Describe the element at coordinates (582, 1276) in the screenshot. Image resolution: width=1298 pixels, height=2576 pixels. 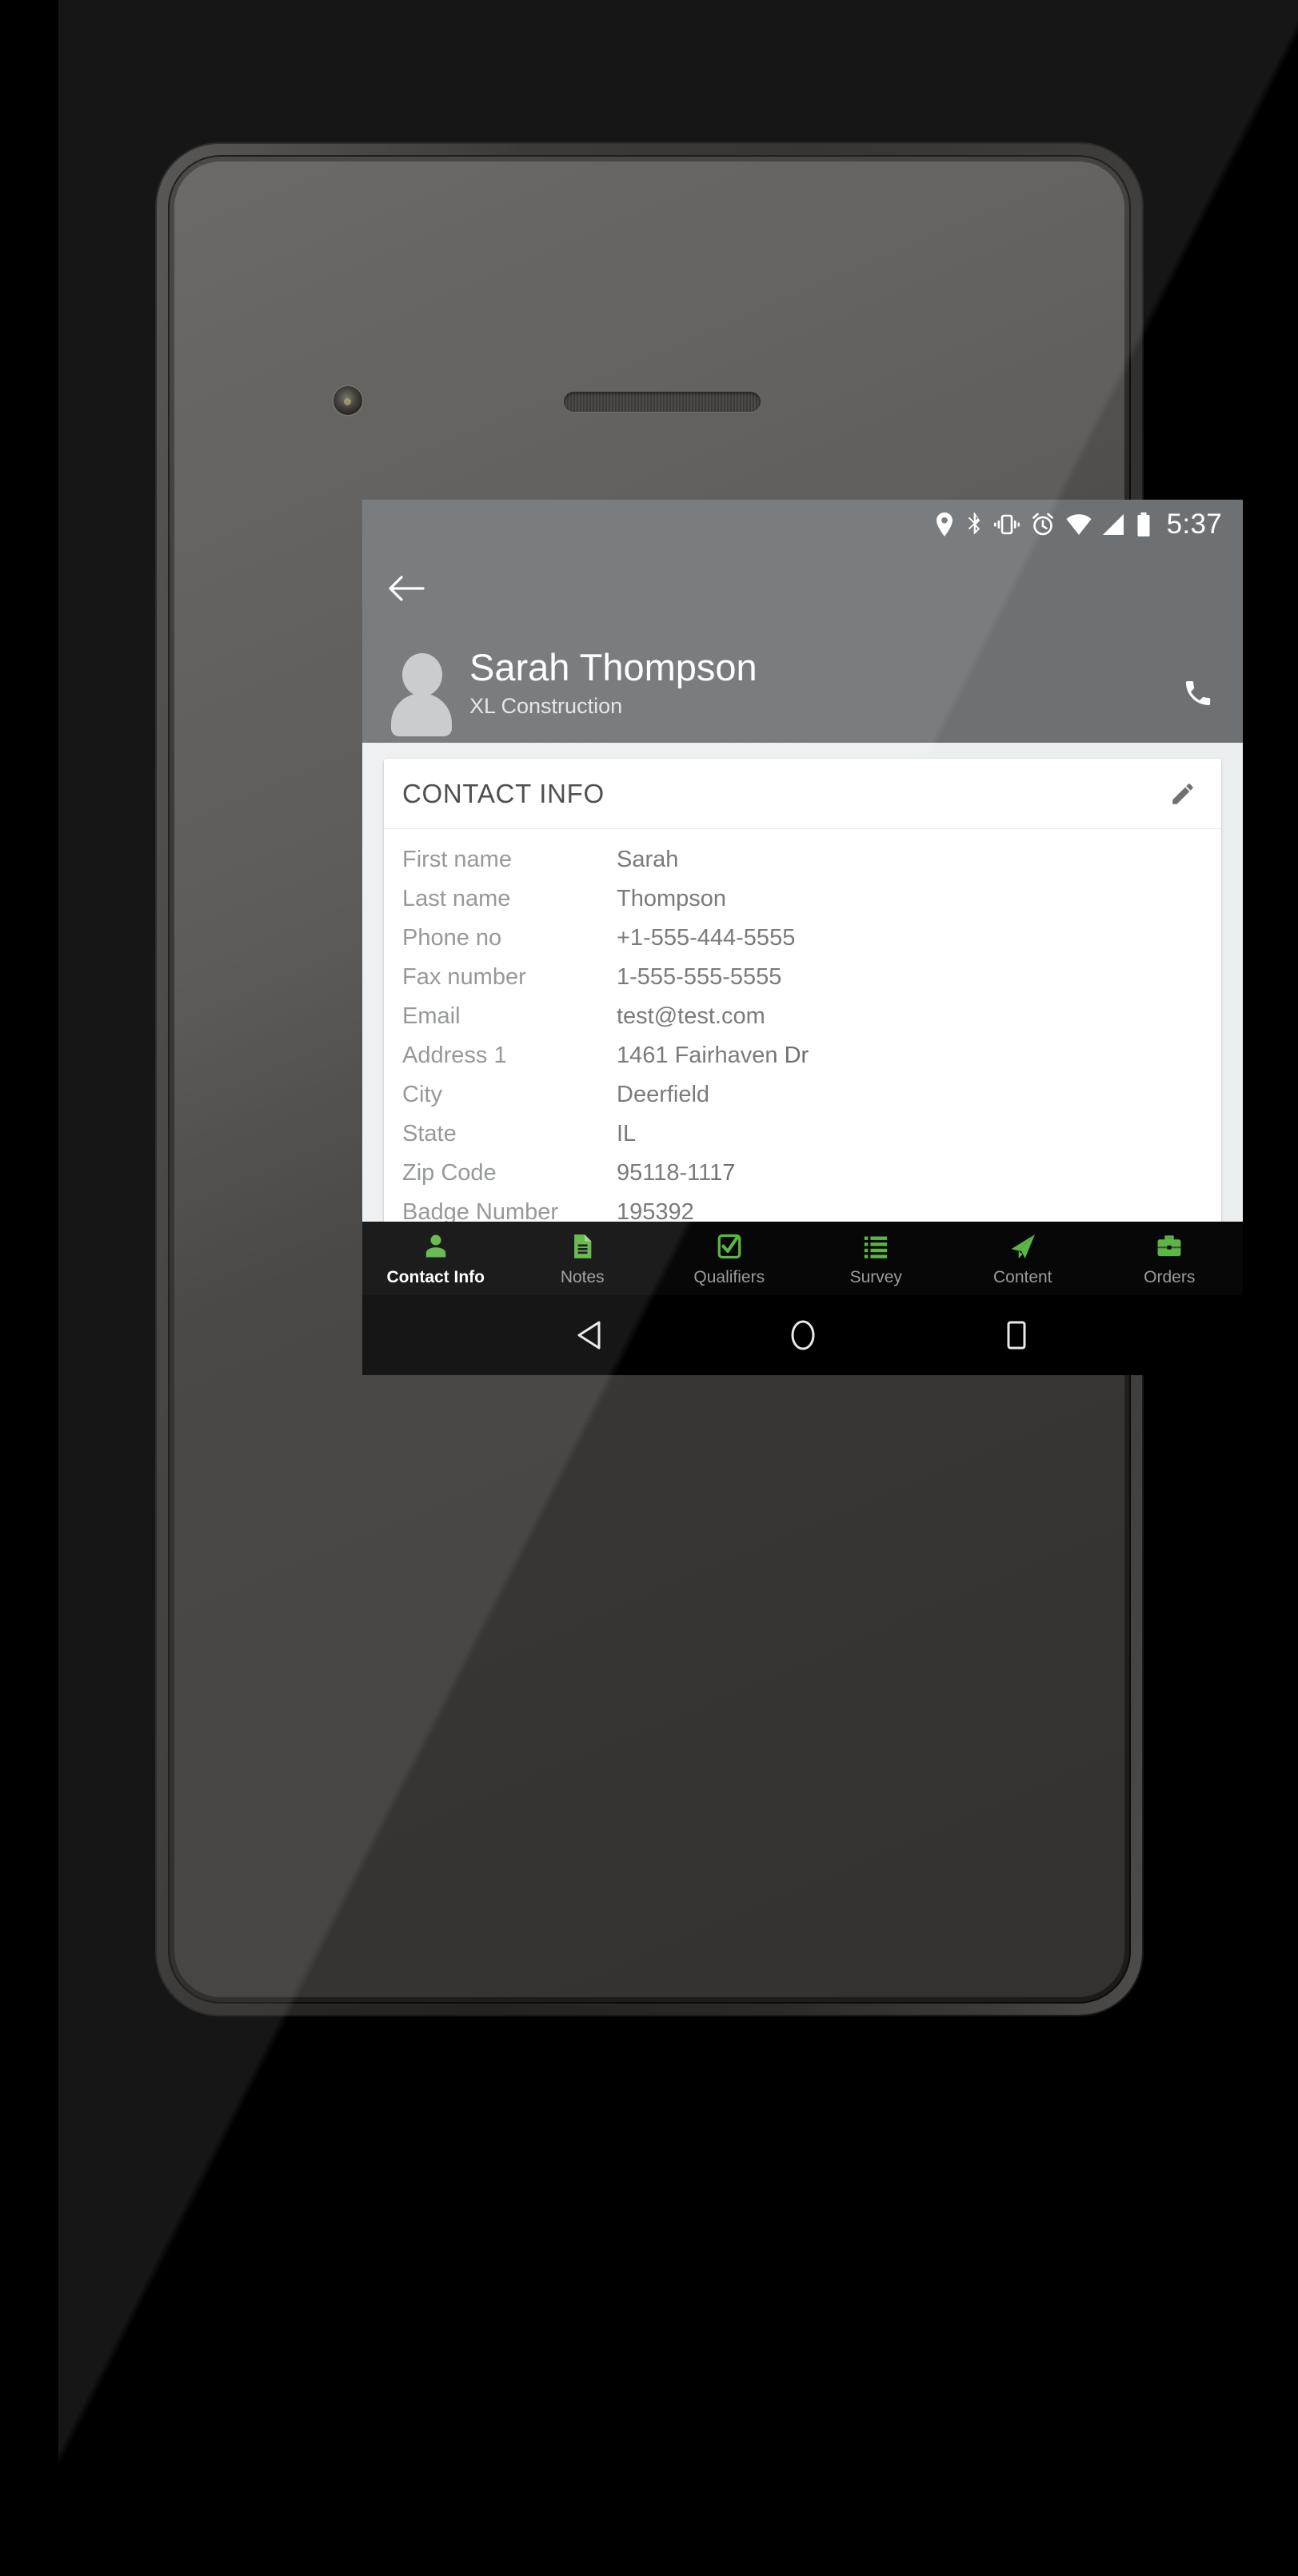
I see `tab-label: Notes` at that location.